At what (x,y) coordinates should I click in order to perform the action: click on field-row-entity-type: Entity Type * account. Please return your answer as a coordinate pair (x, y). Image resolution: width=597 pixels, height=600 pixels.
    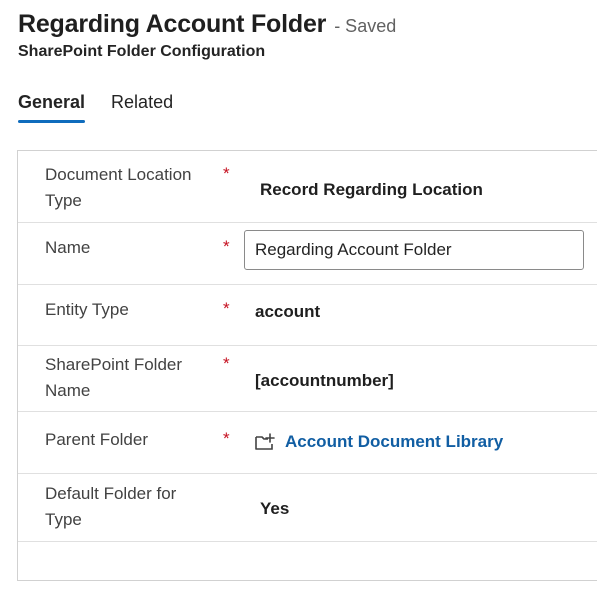
    Looking at the image, I should click on (307, 315).